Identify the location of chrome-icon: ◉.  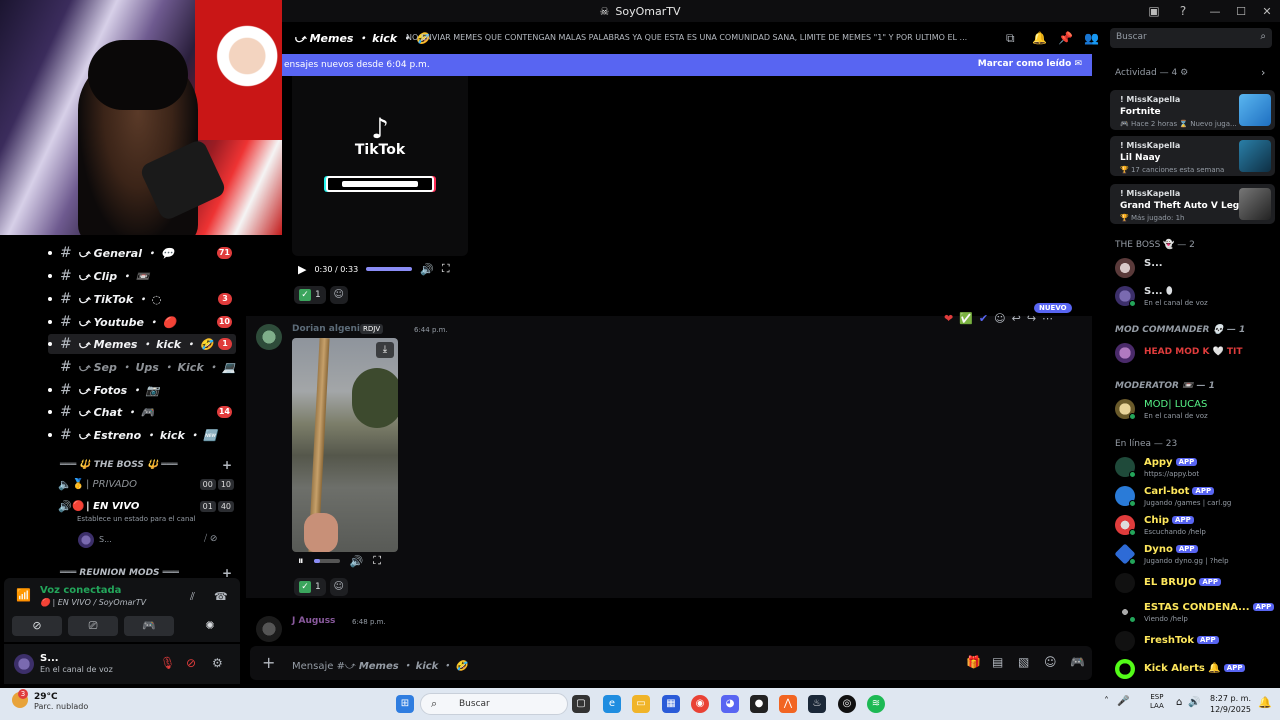
(700, 704).